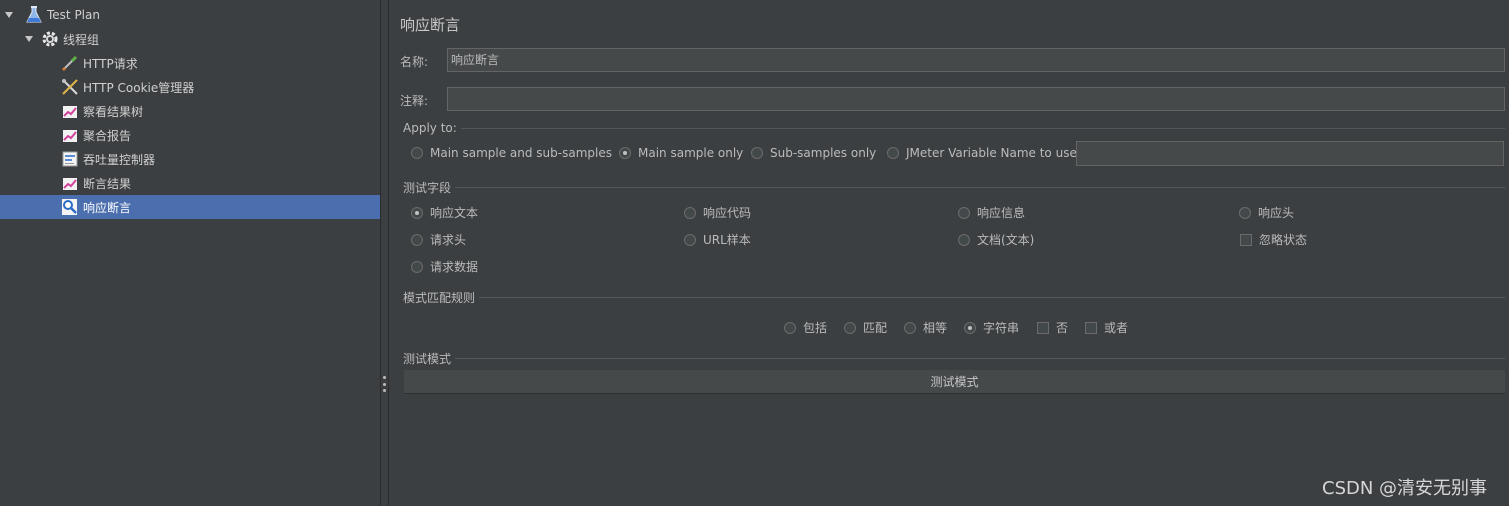  What do you see at coordinates (107, 207) in the screenshot?
I see `tree-node-label: 响应断言` at bounding box center [107, 207].